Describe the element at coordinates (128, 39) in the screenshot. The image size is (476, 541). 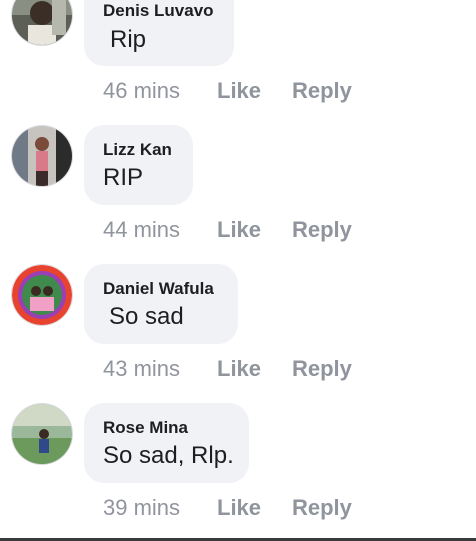
I see `comment-text: Rip` at that location.